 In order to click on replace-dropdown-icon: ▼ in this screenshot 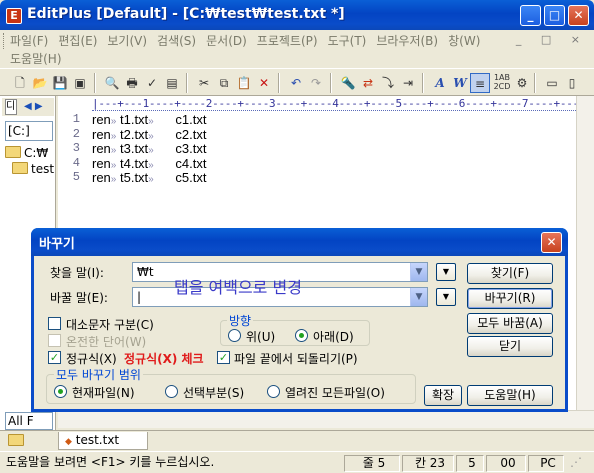, I will do `click(418, 297)`.